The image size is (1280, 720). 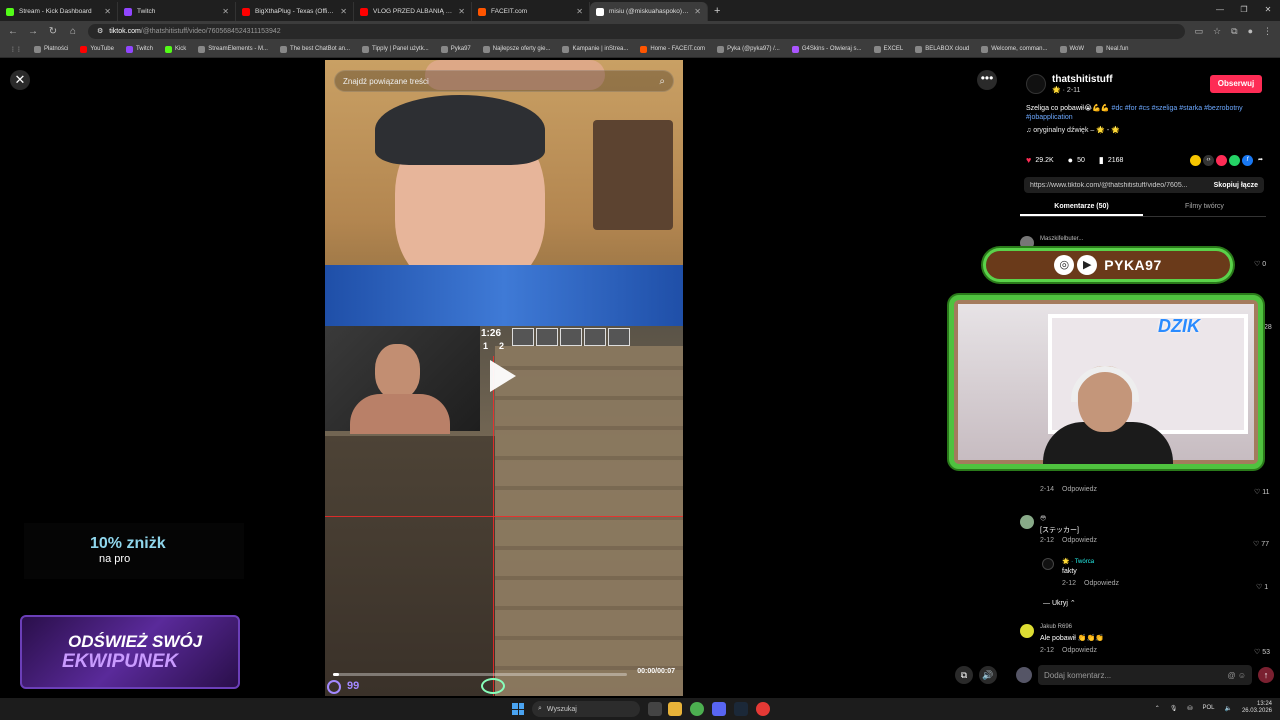 I want to click on chrome-icon, so click(x=697, y=709).